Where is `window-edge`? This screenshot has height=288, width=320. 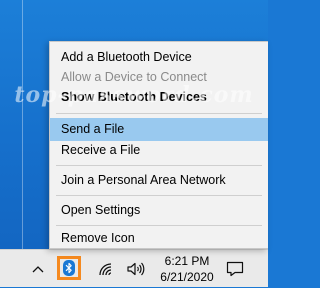 window-edge is located at coordinates (22, 124).